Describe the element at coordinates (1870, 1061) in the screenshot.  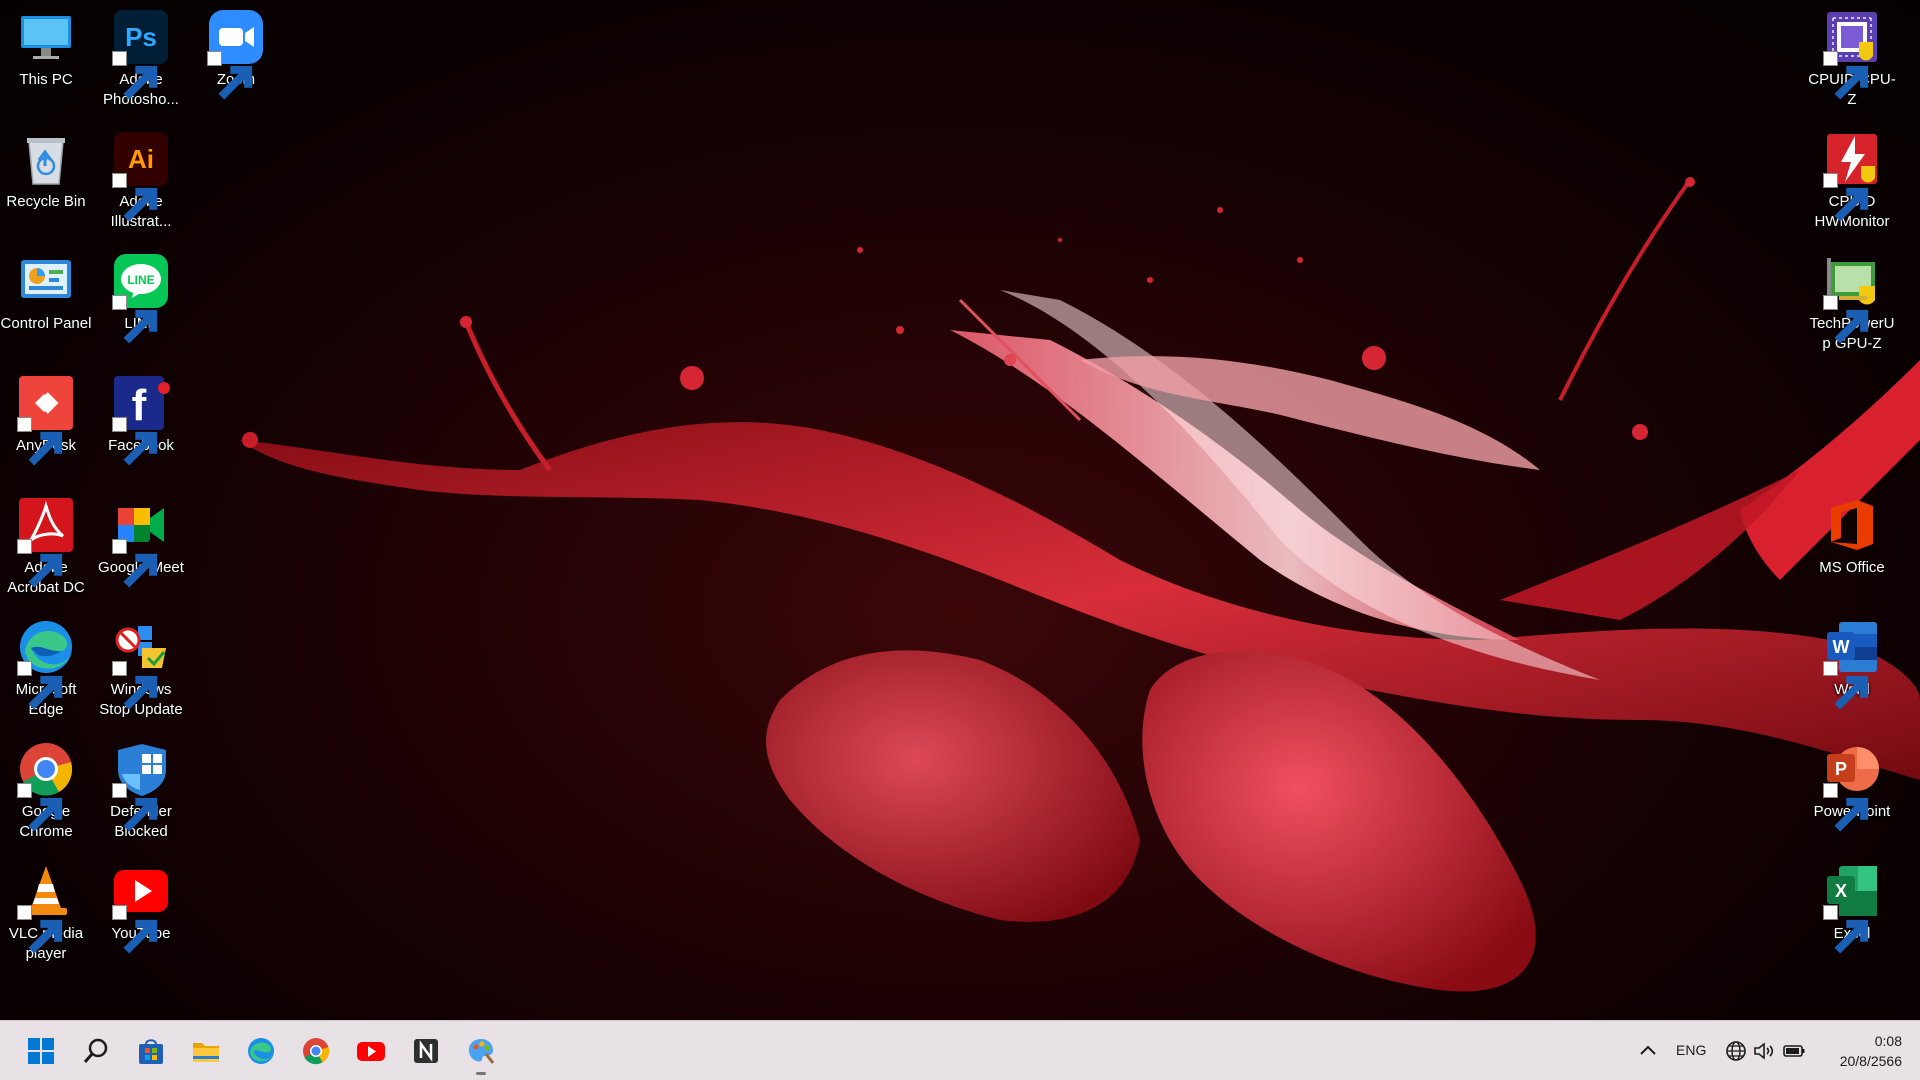
I see `clock-date: 20/8/2566` at that location.